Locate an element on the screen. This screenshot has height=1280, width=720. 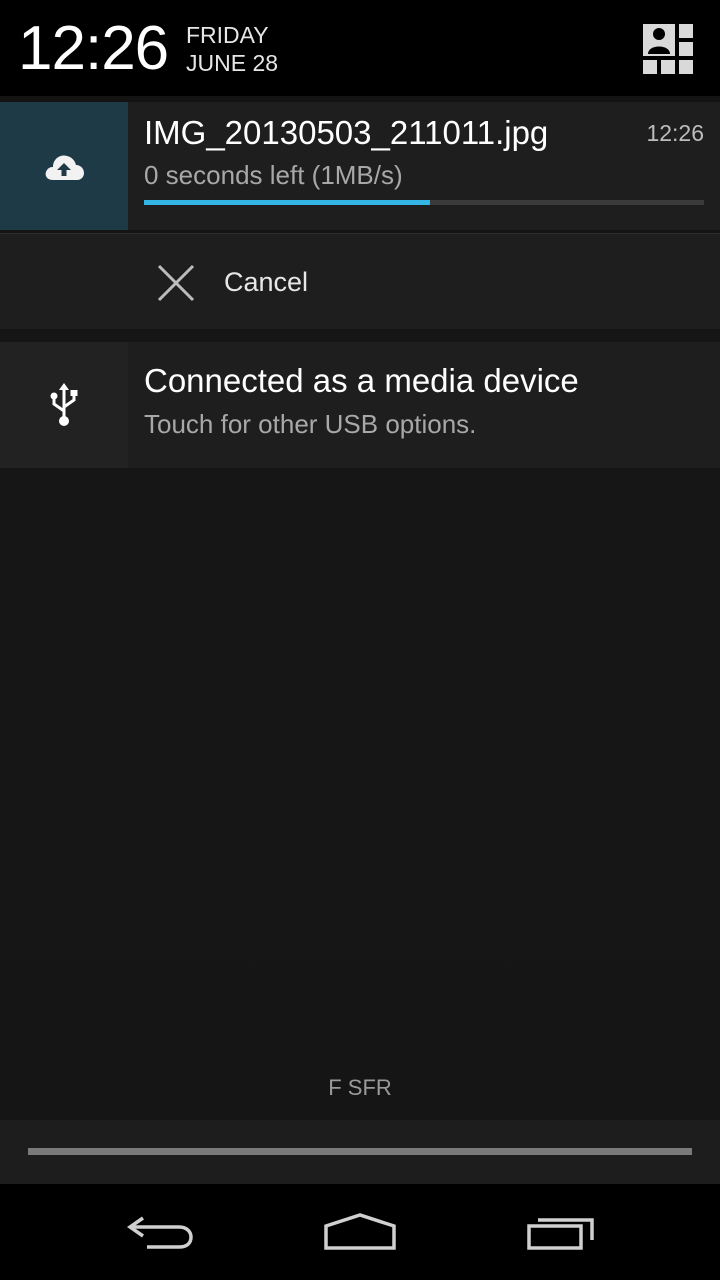
back-icon is located at coordinates (159, 1232).